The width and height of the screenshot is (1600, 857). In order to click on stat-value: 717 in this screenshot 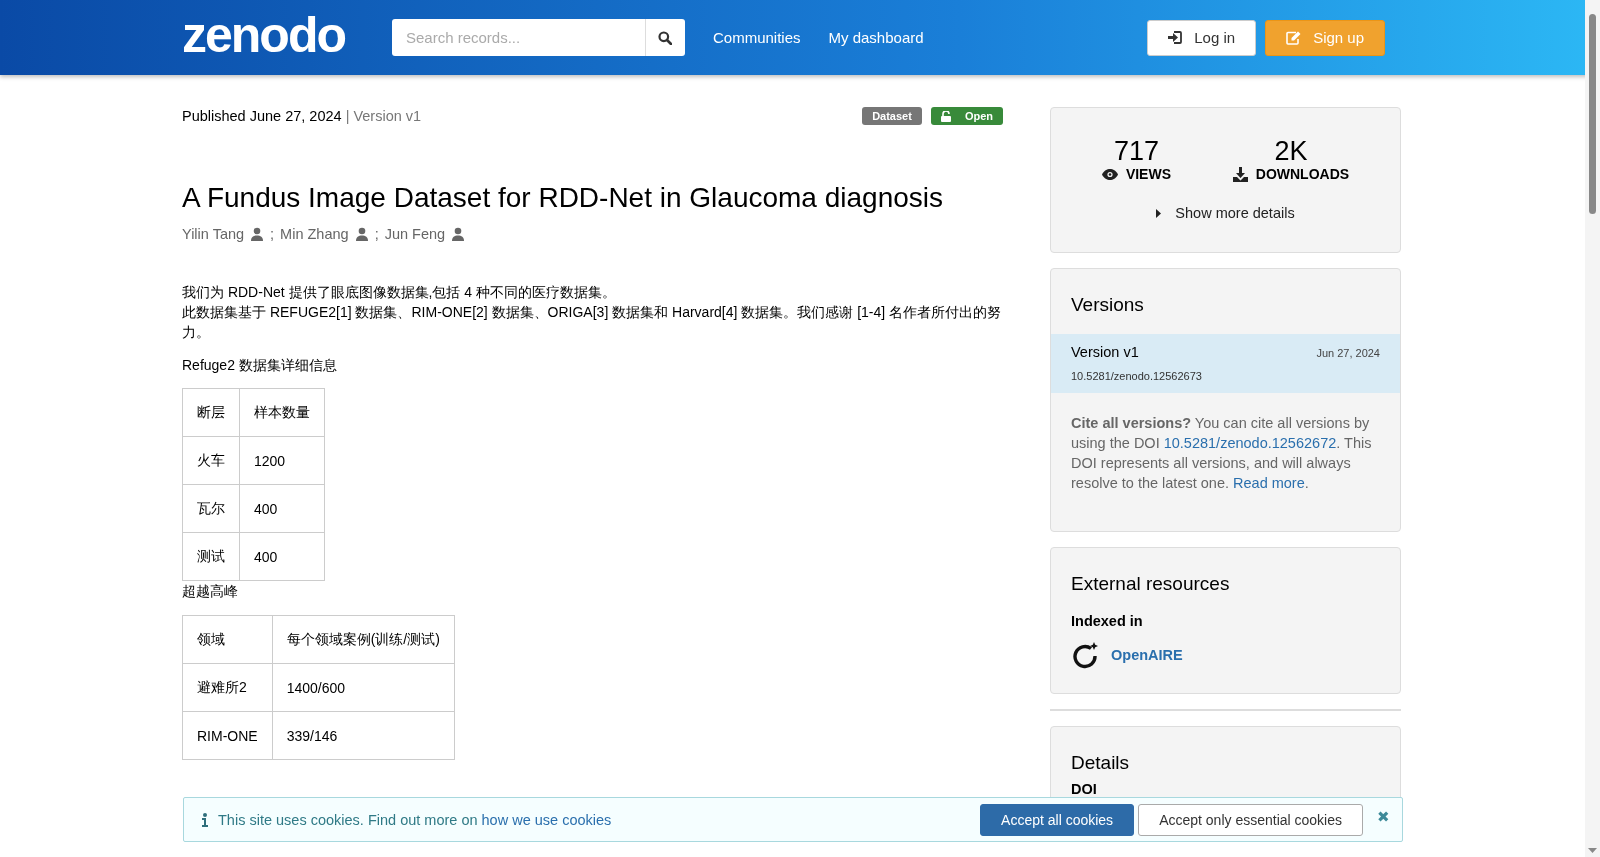, I will do `click(1136, 151)`.